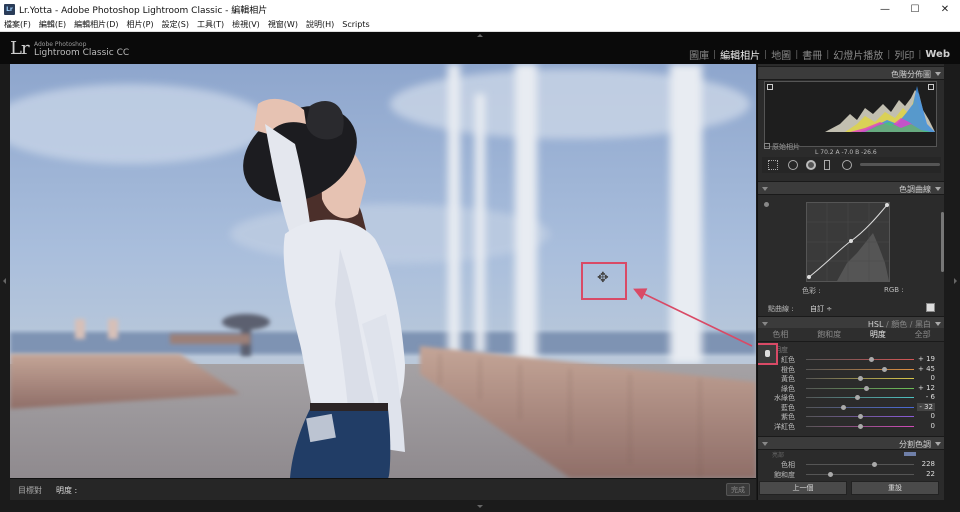  Describe the element at coordinates (66, 490) in the screenshot. I see `target-group-value: 明度 :` at that location.